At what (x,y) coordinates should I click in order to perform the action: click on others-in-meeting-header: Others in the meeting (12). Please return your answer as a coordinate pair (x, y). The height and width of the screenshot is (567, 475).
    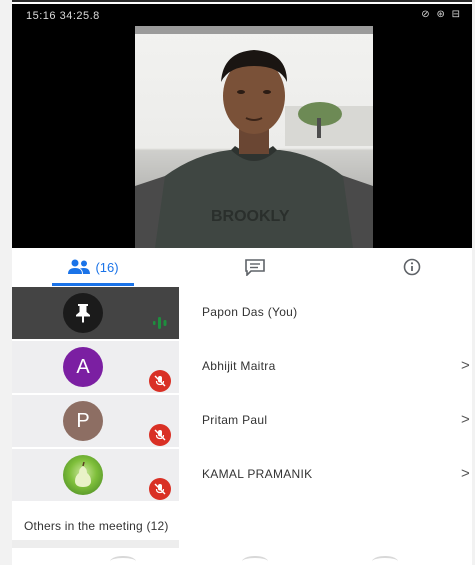
    Looking at the image, I should click on (96, 526).